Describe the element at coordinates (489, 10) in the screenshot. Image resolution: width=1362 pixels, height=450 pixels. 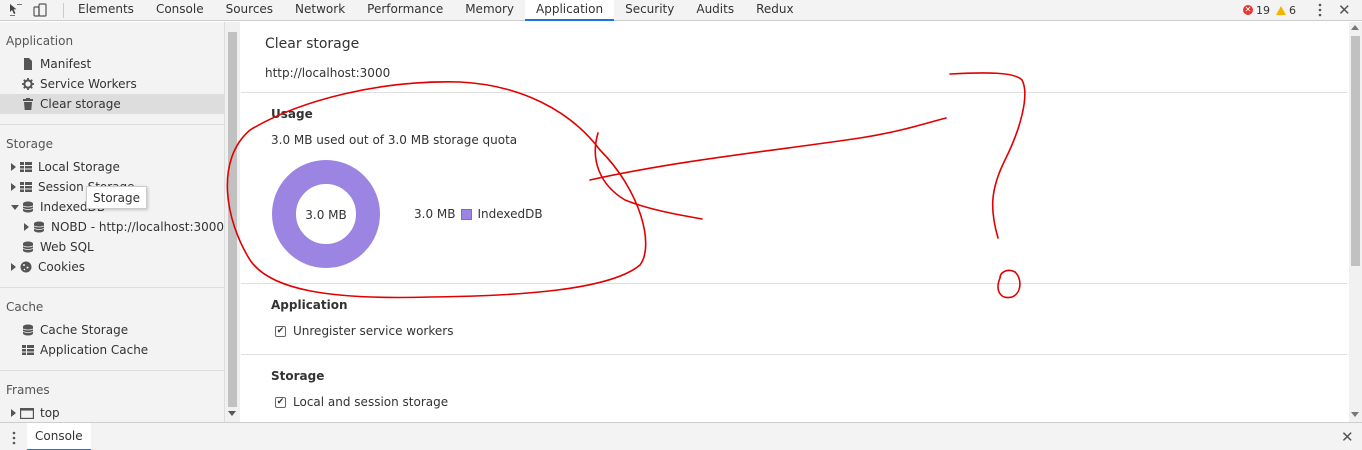
I see `tab-memory: Memory` at that location.